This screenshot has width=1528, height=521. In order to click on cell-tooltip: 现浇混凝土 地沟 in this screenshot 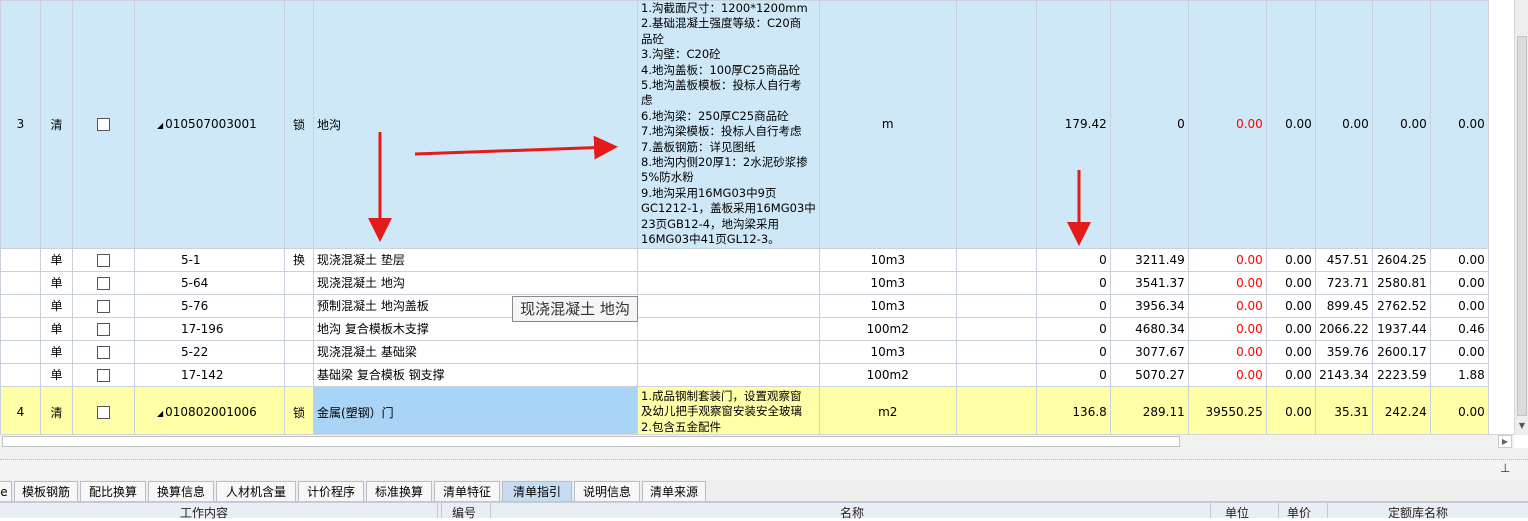, I will do `click(575, 309)`.